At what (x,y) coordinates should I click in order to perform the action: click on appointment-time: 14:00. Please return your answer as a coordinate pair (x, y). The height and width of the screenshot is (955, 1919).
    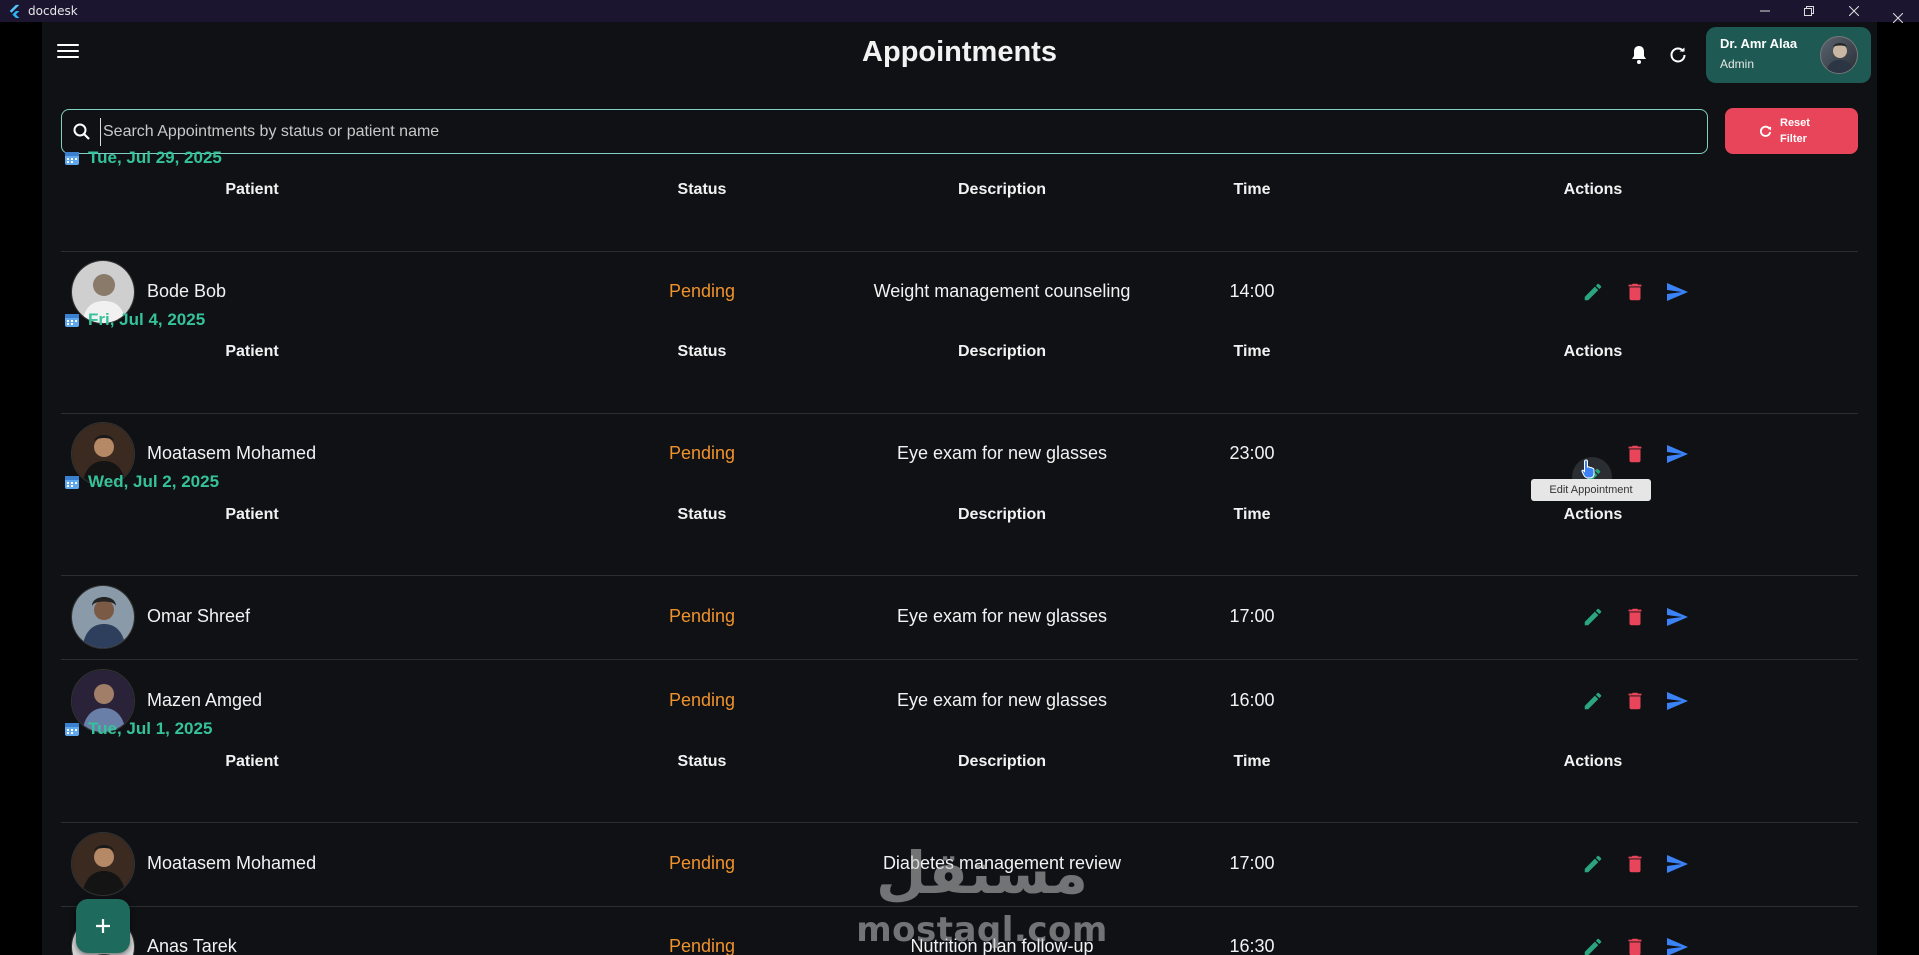
    Looking at the image, I should click on (1252, 291).